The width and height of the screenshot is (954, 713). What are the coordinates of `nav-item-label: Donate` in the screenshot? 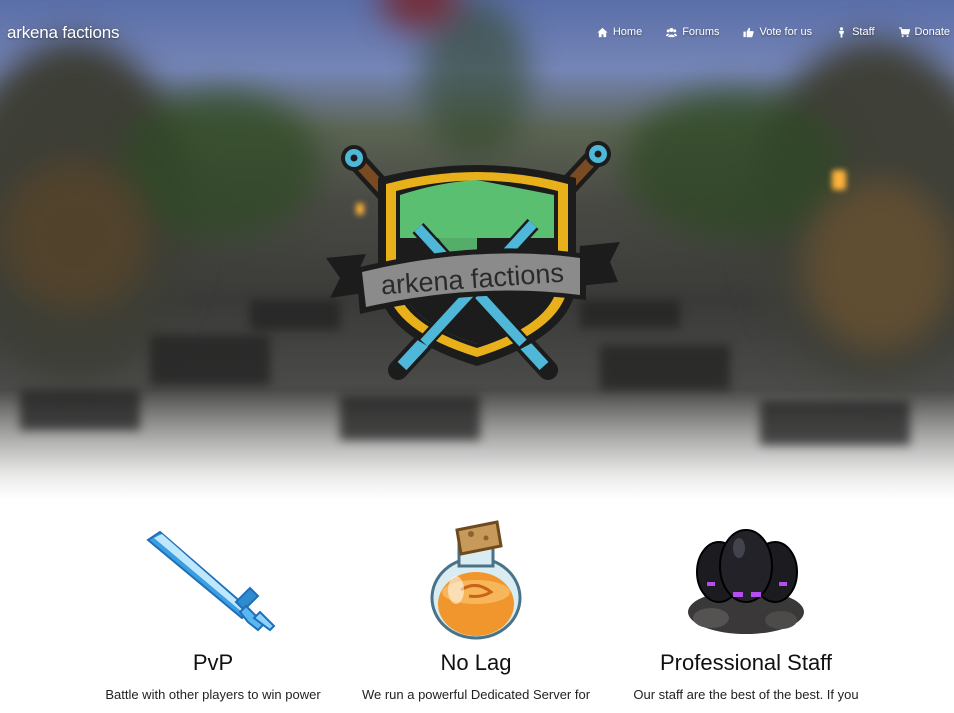 It's located at (932, 32).